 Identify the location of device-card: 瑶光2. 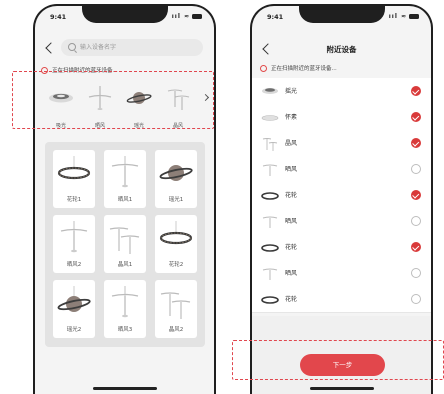
(74, 309).